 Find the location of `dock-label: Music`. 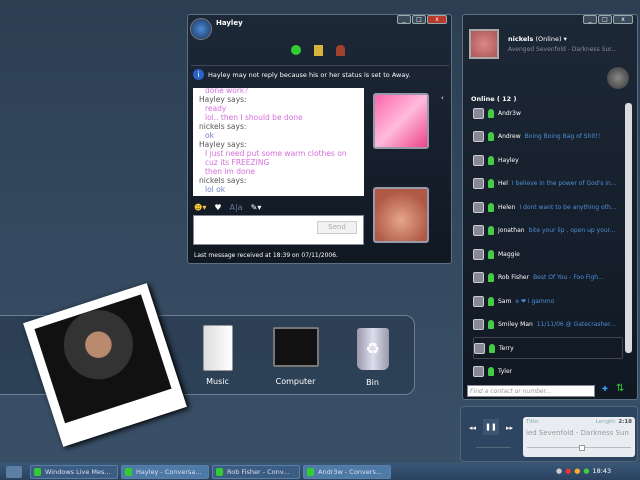

dock-label: Music is located at coordinates (217, 381).